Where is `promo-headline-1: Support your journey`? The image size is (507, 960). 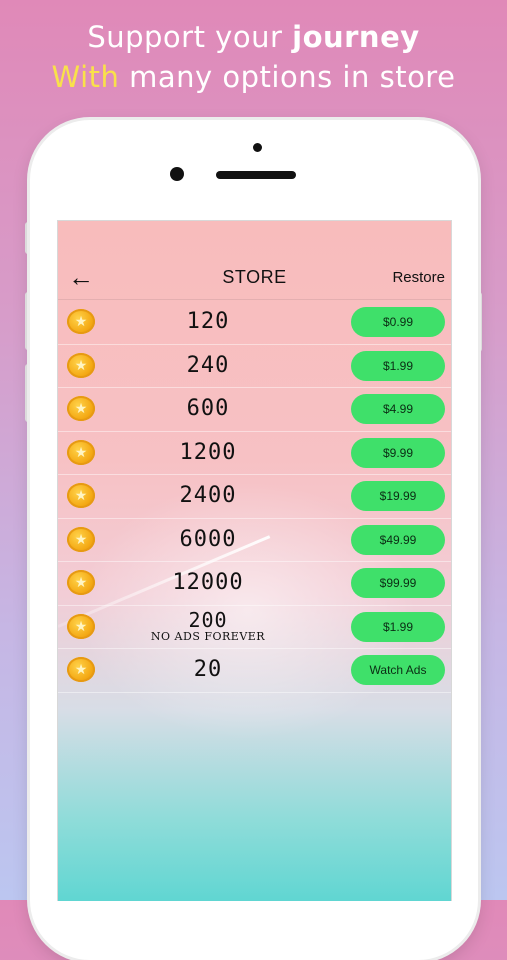 promo-headline-1: Support your journey is located at coordinates (253, 37).